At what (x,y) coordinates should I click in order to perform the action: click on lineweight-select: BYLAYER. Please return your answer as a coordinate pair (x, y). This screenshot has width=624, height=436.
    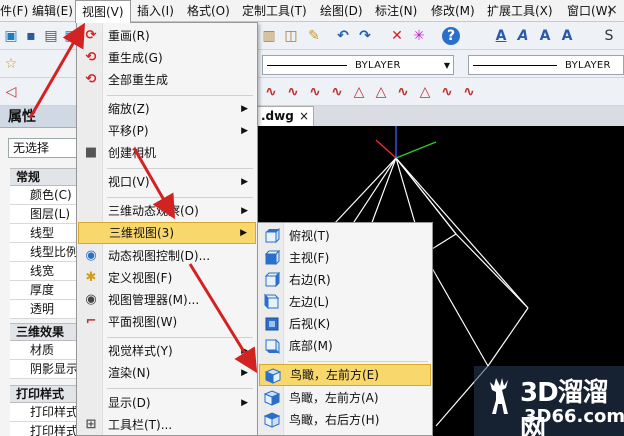
    Looking at the image, I should click on (546, 65).